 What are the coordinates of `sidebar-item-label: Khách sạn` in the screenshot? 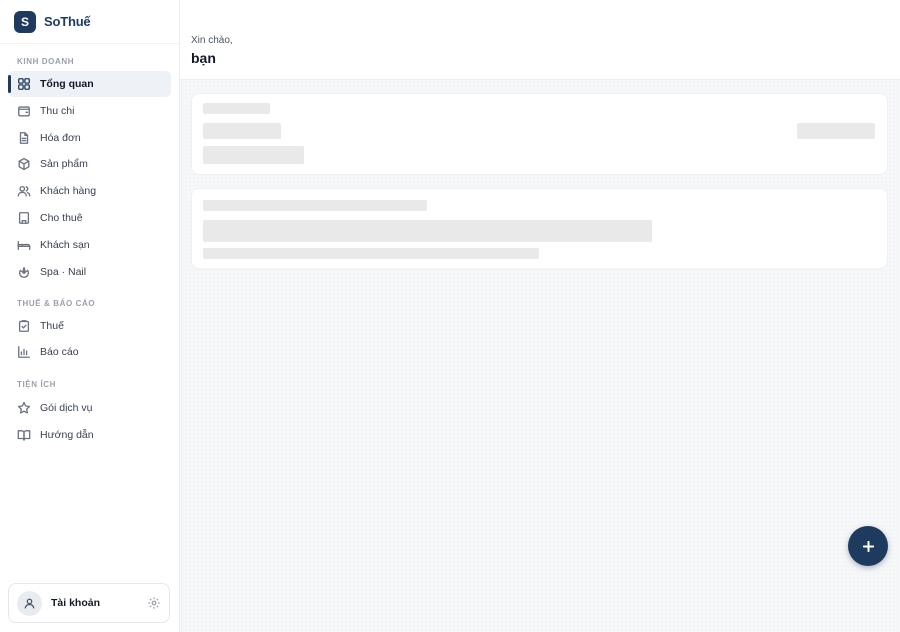 It's located at (65, 244).